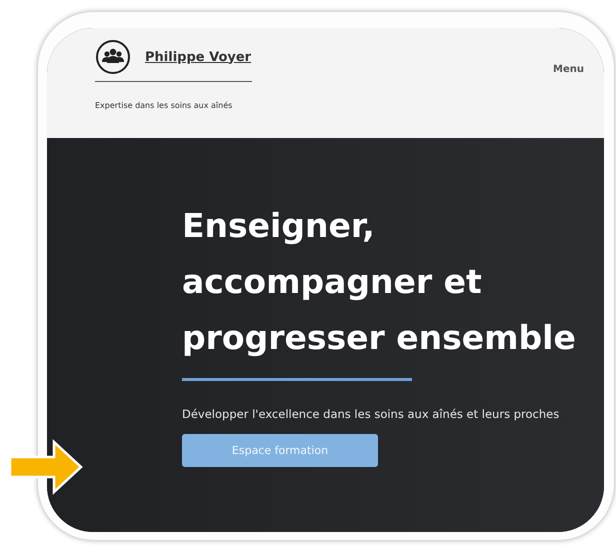  I want to click on site-tagline: Expertise dans les soins aux aînés, so click(164, 105).